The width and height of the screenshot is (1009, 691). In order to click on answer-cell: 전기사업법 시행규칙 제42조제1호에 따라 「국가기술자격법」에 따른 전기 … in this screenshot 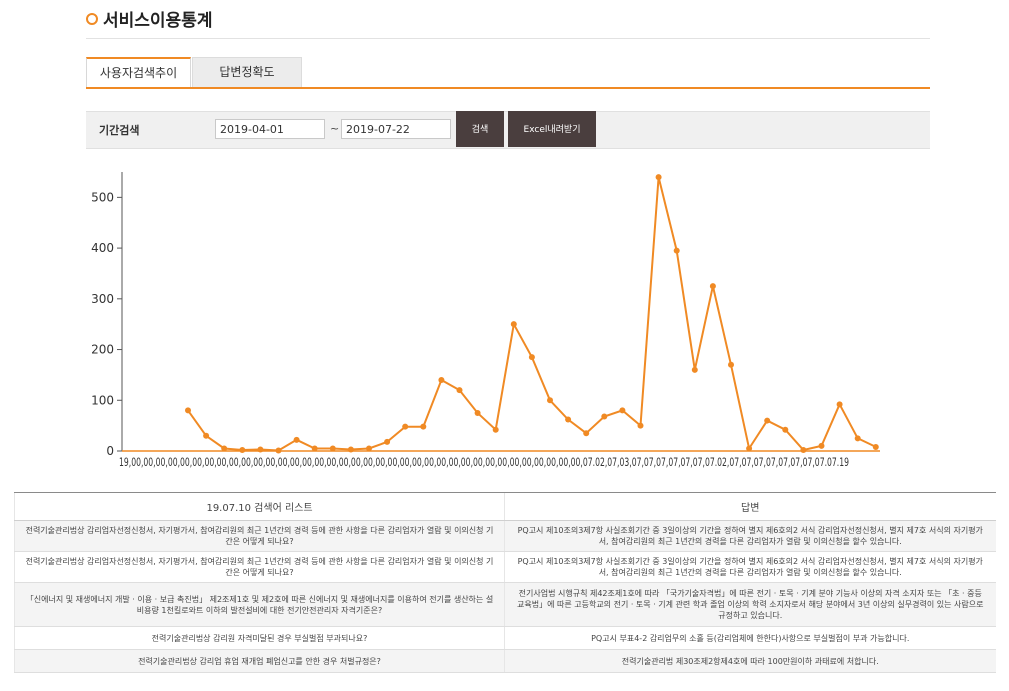, I will do `click(750, 604)`.